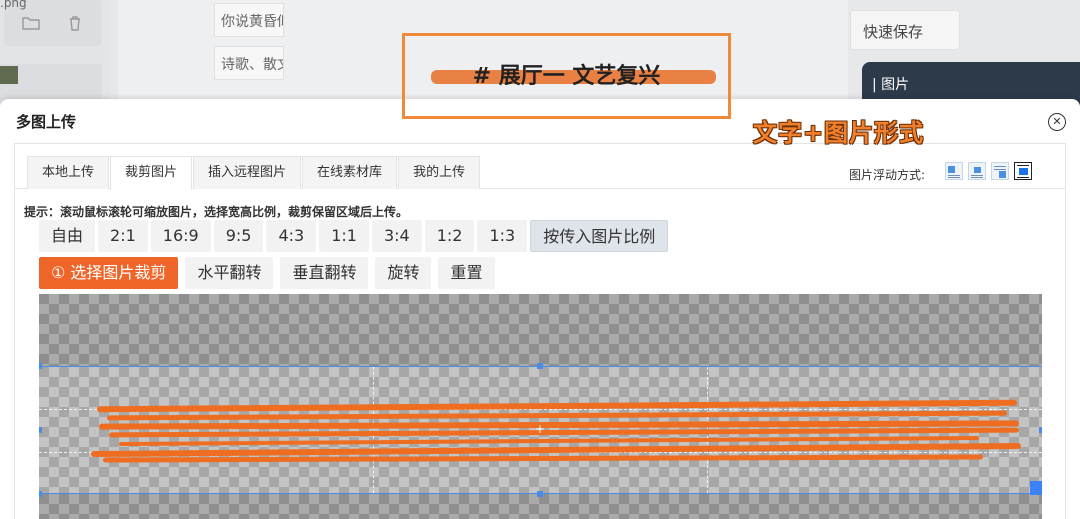  I want to click on ratio-3-4-button: 3:4, so click(396, 236).